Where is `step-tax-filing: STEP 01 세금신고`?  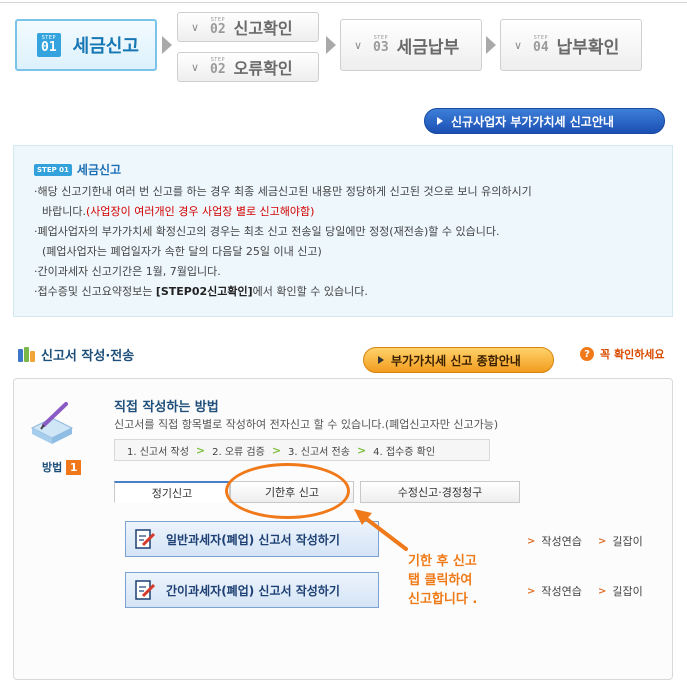 step-tax-filing: STEP 01 세금신고 is located at coordinates (86, 45).